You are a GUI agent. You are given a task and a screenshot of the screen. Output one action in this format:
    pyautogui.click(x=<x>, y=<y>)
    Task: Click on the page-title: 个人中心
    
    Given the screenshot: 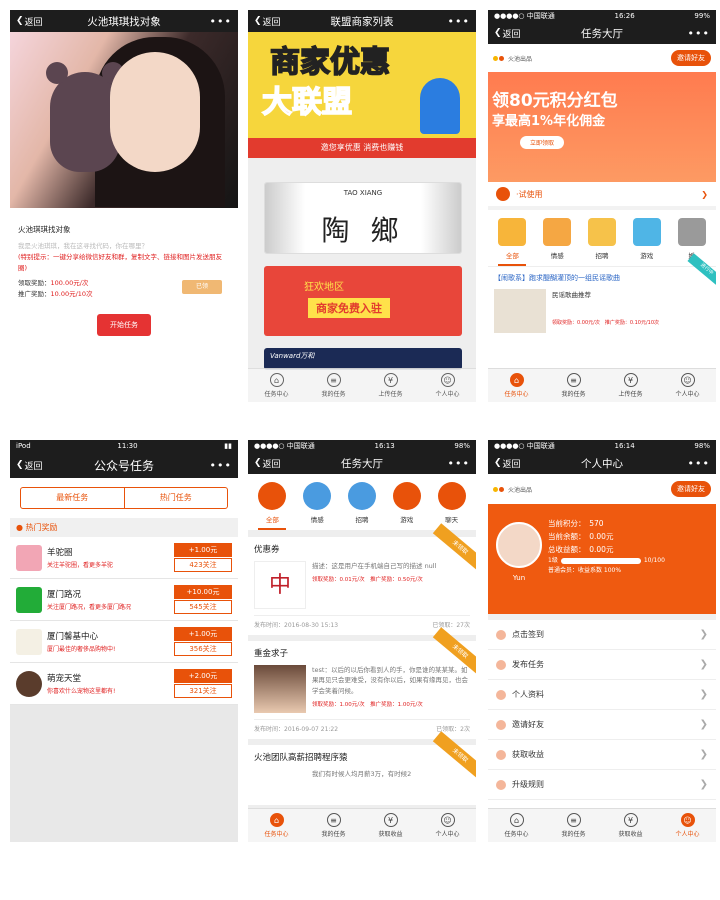 What is the action you would take?
    pyautogui.click(x=602, y=463)
    